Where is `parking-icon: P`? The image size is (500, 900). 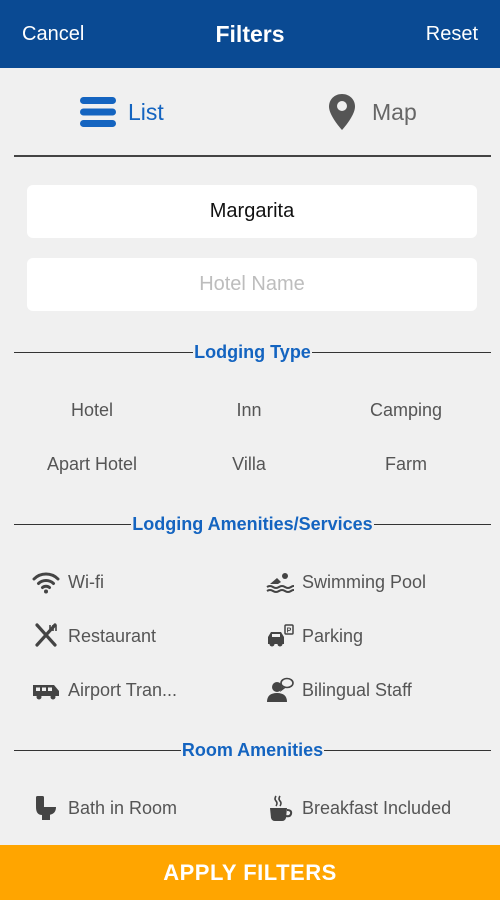
parking-icon: P is located at coordinates (280, 636).